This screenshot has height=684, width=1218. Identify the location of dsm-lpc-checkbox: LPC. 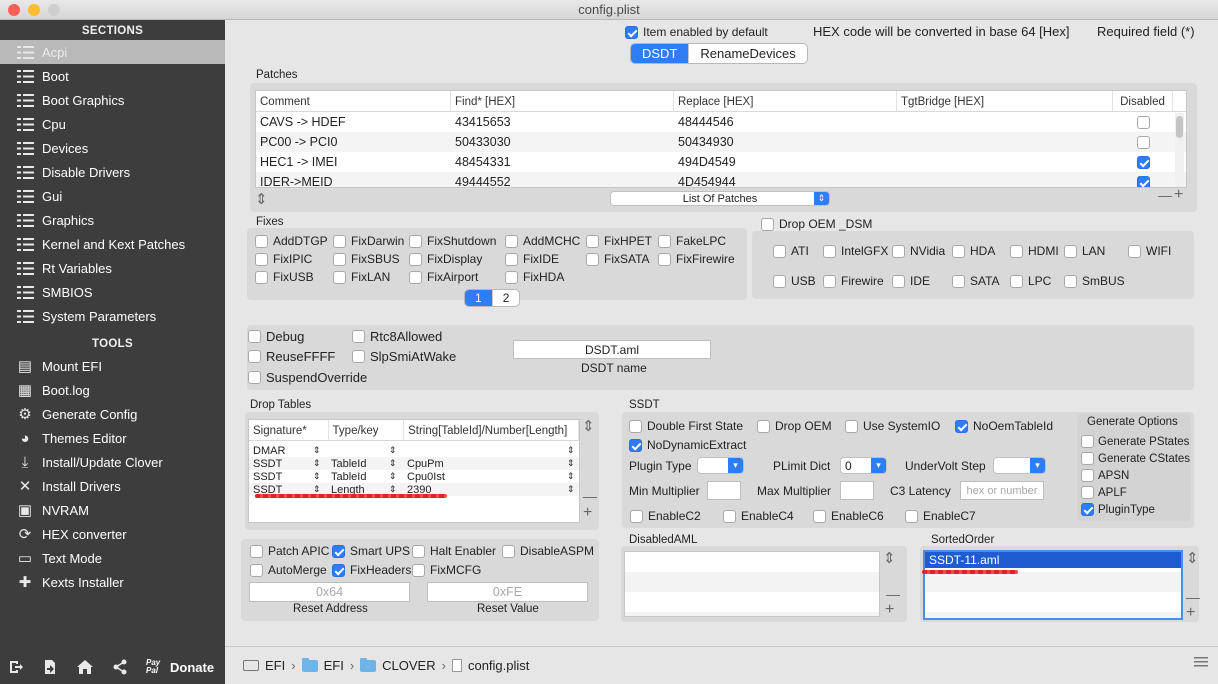
(1030, 281).